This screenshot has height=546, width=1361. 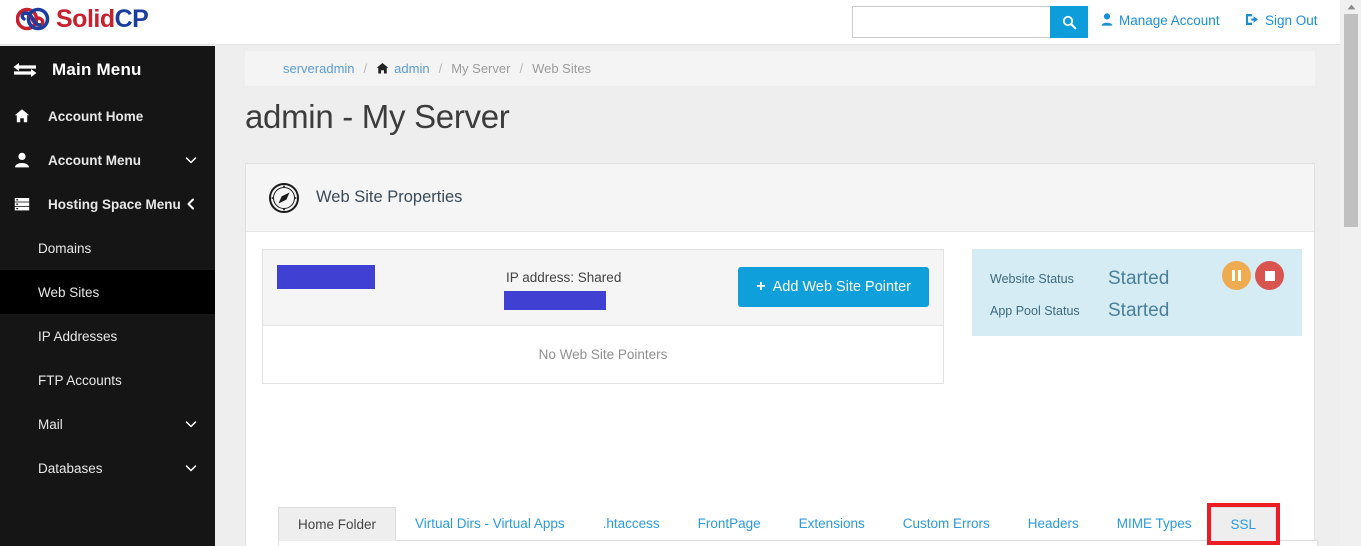 What do you see at coordinates (1252, 20) in the screenshot?
I see `sign-out-icon` at bounding box center [1252, 20].